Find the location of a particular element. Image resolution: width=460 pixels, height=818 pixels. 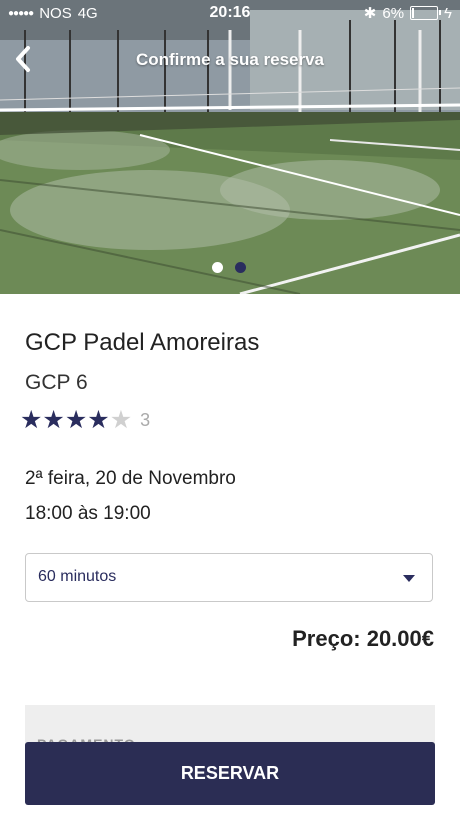

reserve-button: RESERVAR is located at coordinates (230, 773).